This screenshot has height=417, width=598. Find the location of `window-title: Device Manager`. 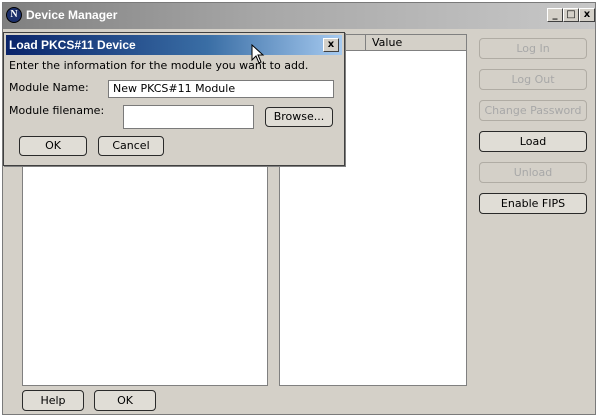

window-title: Device Manager is located at coordinates (72, 15).